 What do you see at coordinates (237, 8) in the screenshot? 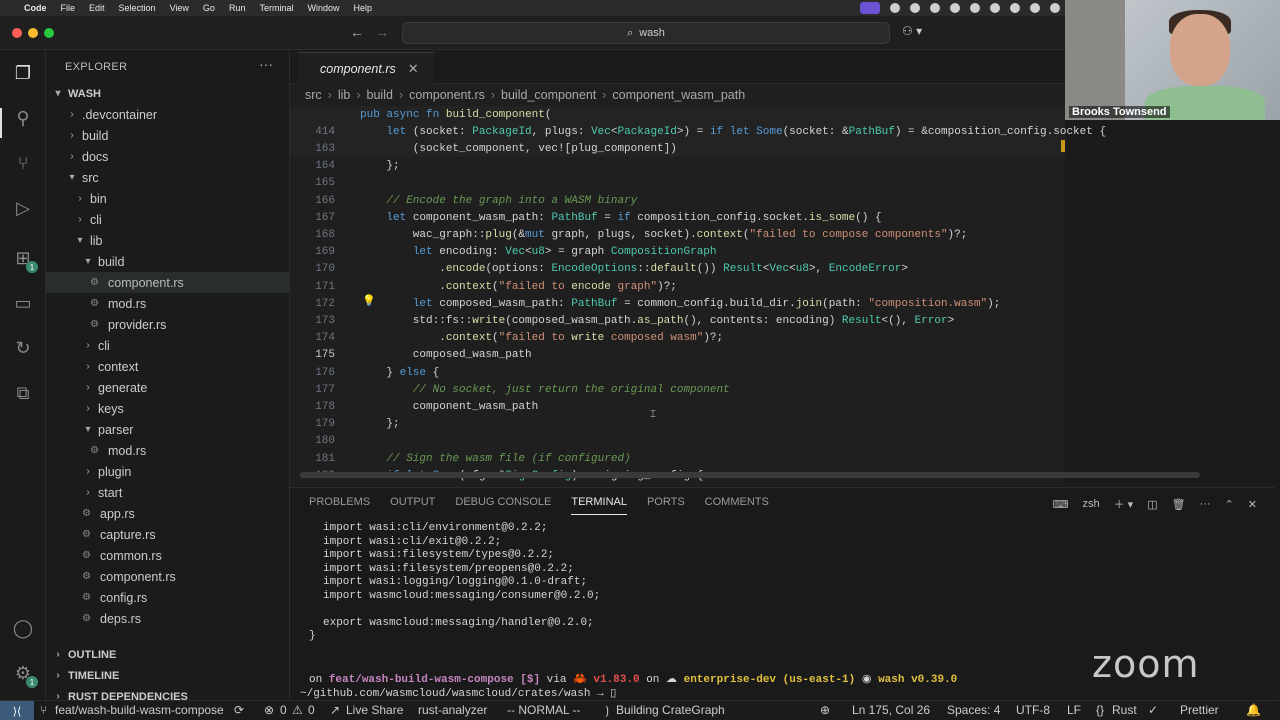
I see `menu-run: Run` at bounding box center [237, 8].